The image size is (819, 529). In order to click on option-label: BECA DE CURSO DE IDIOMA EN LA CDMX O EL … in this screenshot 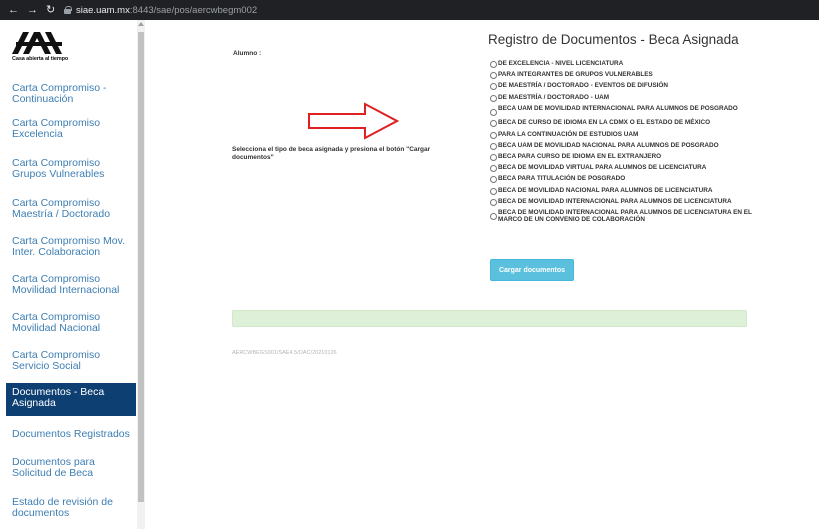, I will do `click(604, 123)`.